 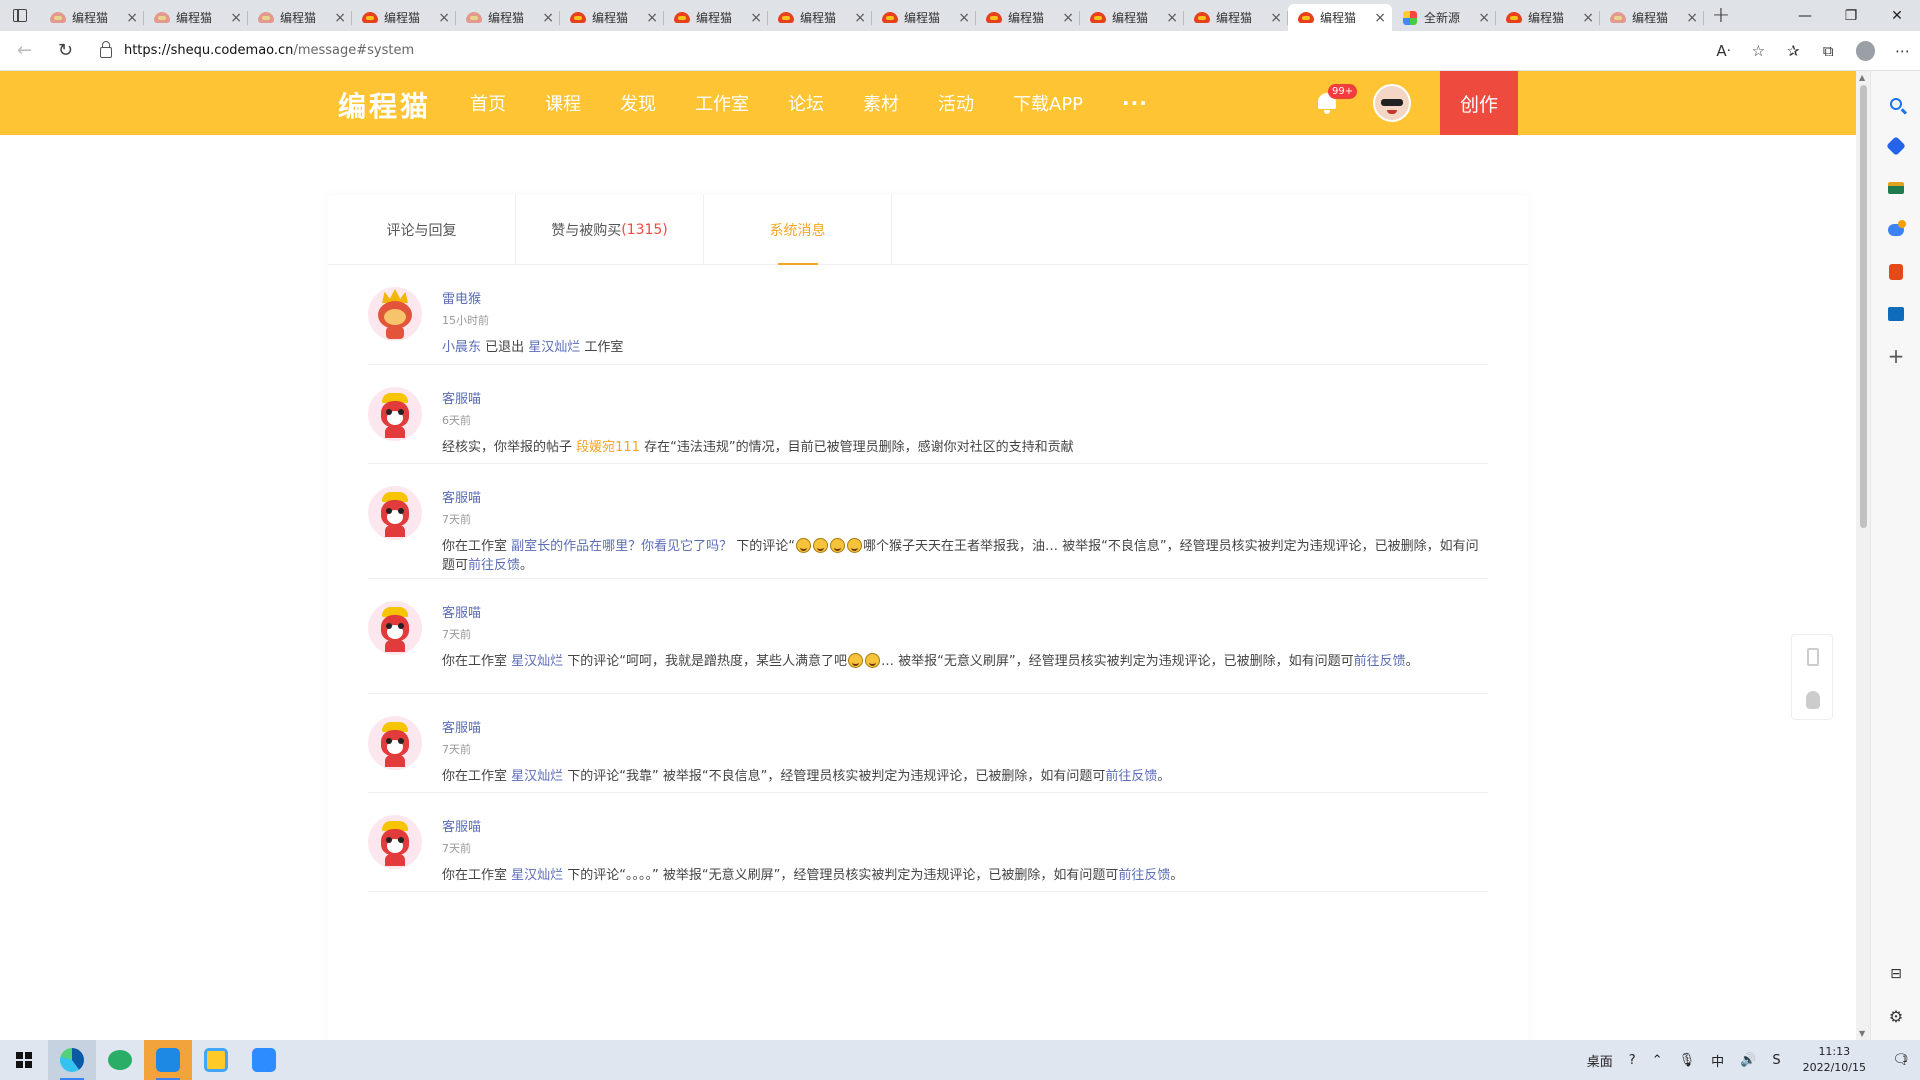 I want to click on sidebar-games-button, so click(x=1895, y=230).